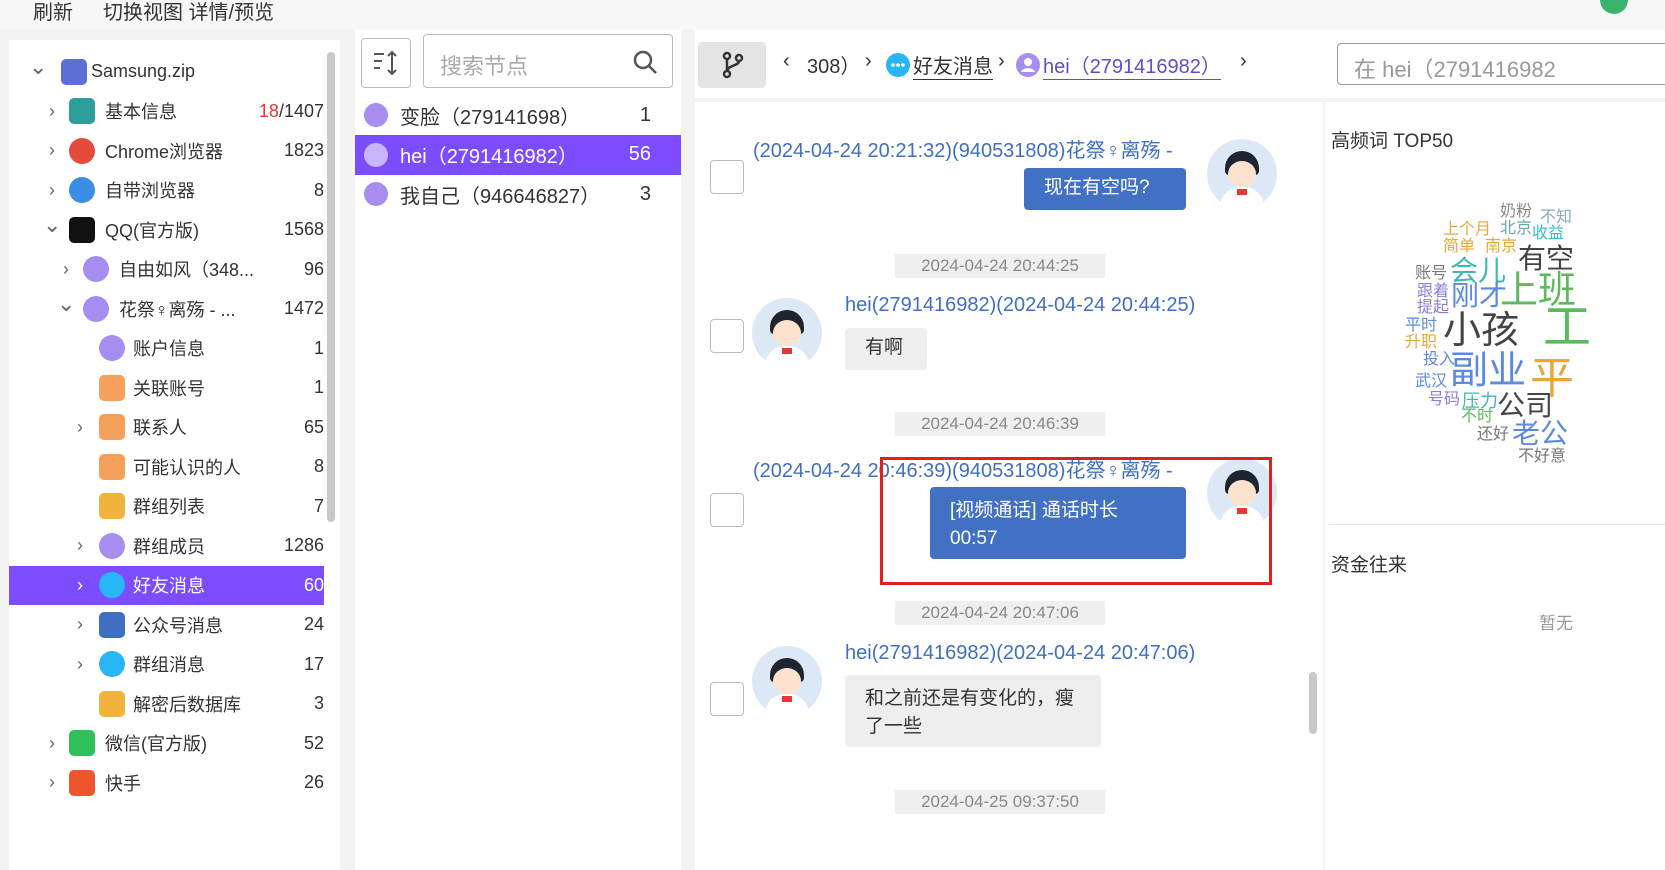 The image size is (1665, 870). I want to click on find-in-chat-input: 在 hei（2791416982, so click(1501, 64).